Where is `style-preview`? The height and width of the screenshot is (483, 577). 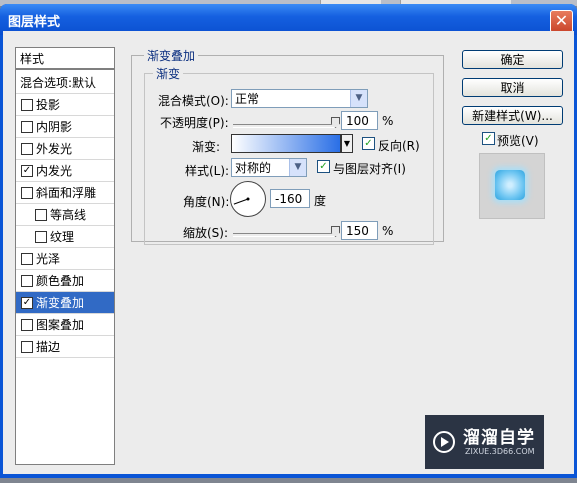 style-preview is located at coordinates (512, 186).